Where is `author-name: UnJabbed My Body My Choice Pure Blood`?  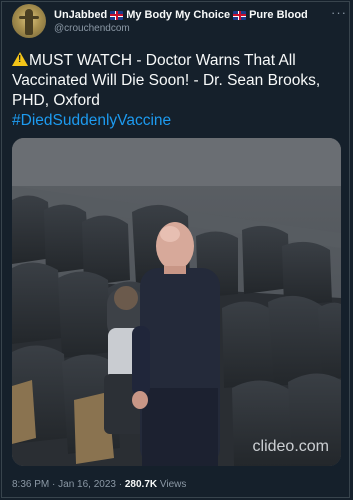 author-name: UnJabbed My Body My Choice Pure Blood is located at coordinates (181, 15).